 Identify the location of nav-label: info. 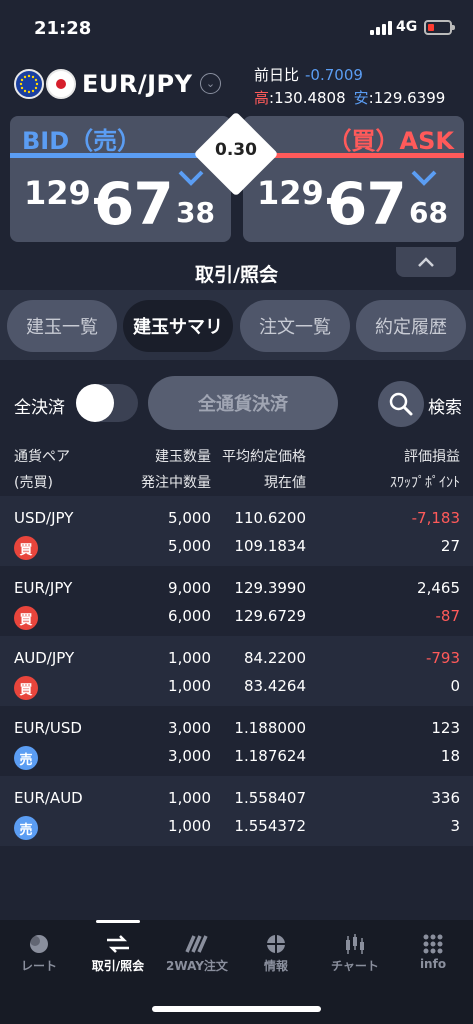
(433, 964).